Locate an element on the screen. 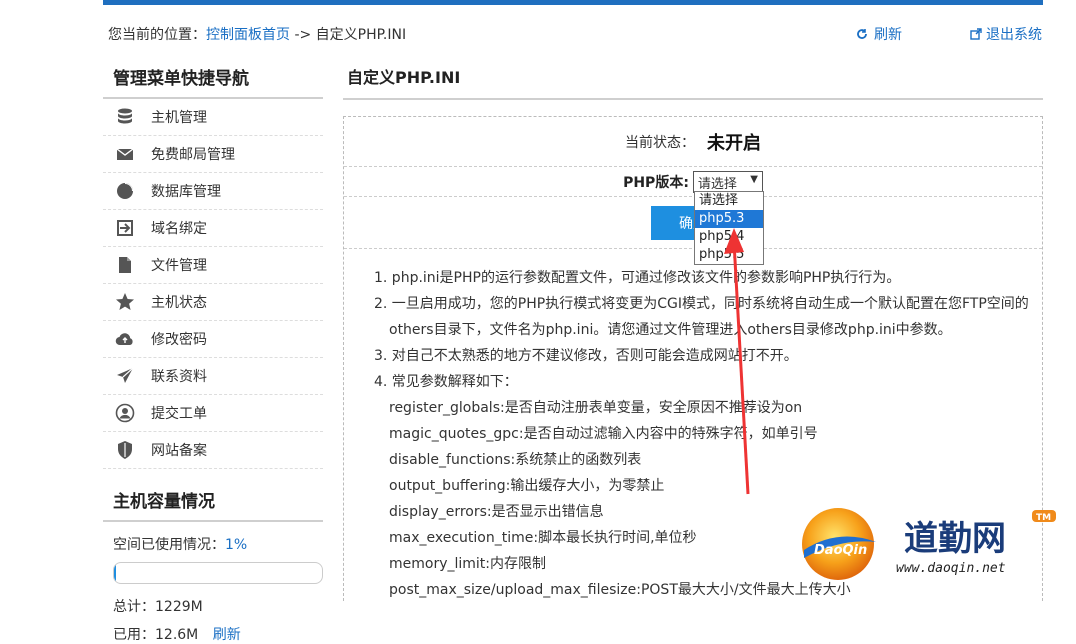 This screenshot has height=644, width=1076. sidebar-item-files: 文件管理 is located at coordinates (213, 265).